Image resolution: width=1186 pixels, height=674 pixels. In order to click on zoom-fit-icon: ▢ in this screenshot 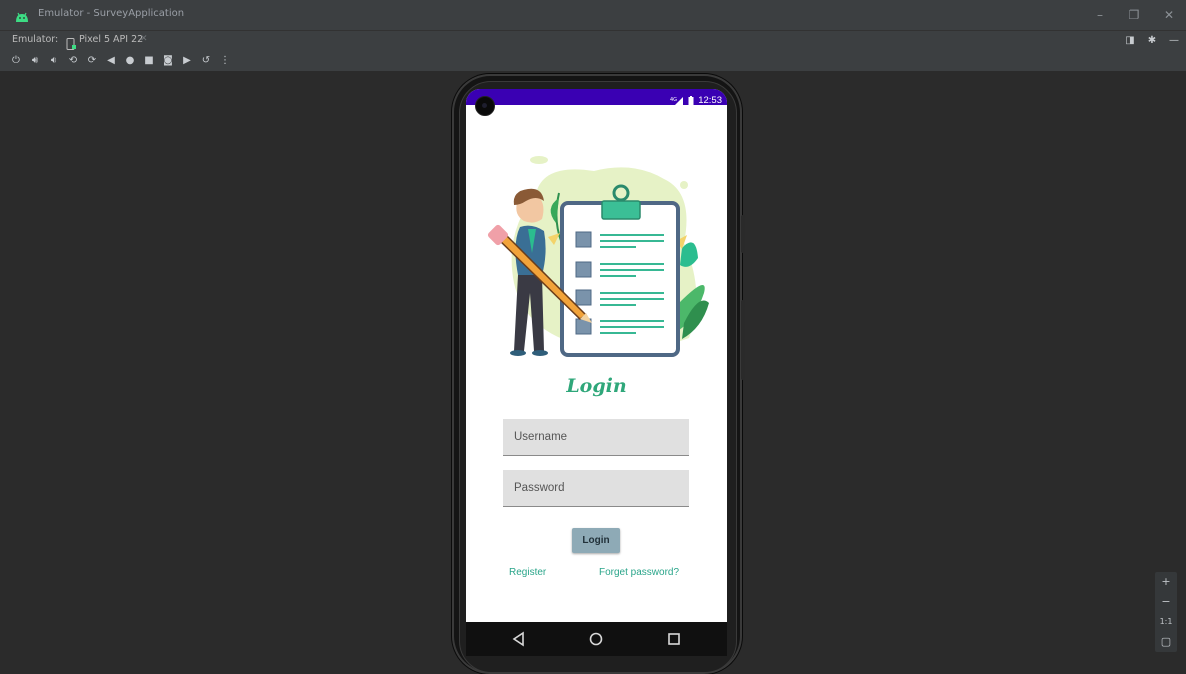, I will do `click(1166, 642)`.